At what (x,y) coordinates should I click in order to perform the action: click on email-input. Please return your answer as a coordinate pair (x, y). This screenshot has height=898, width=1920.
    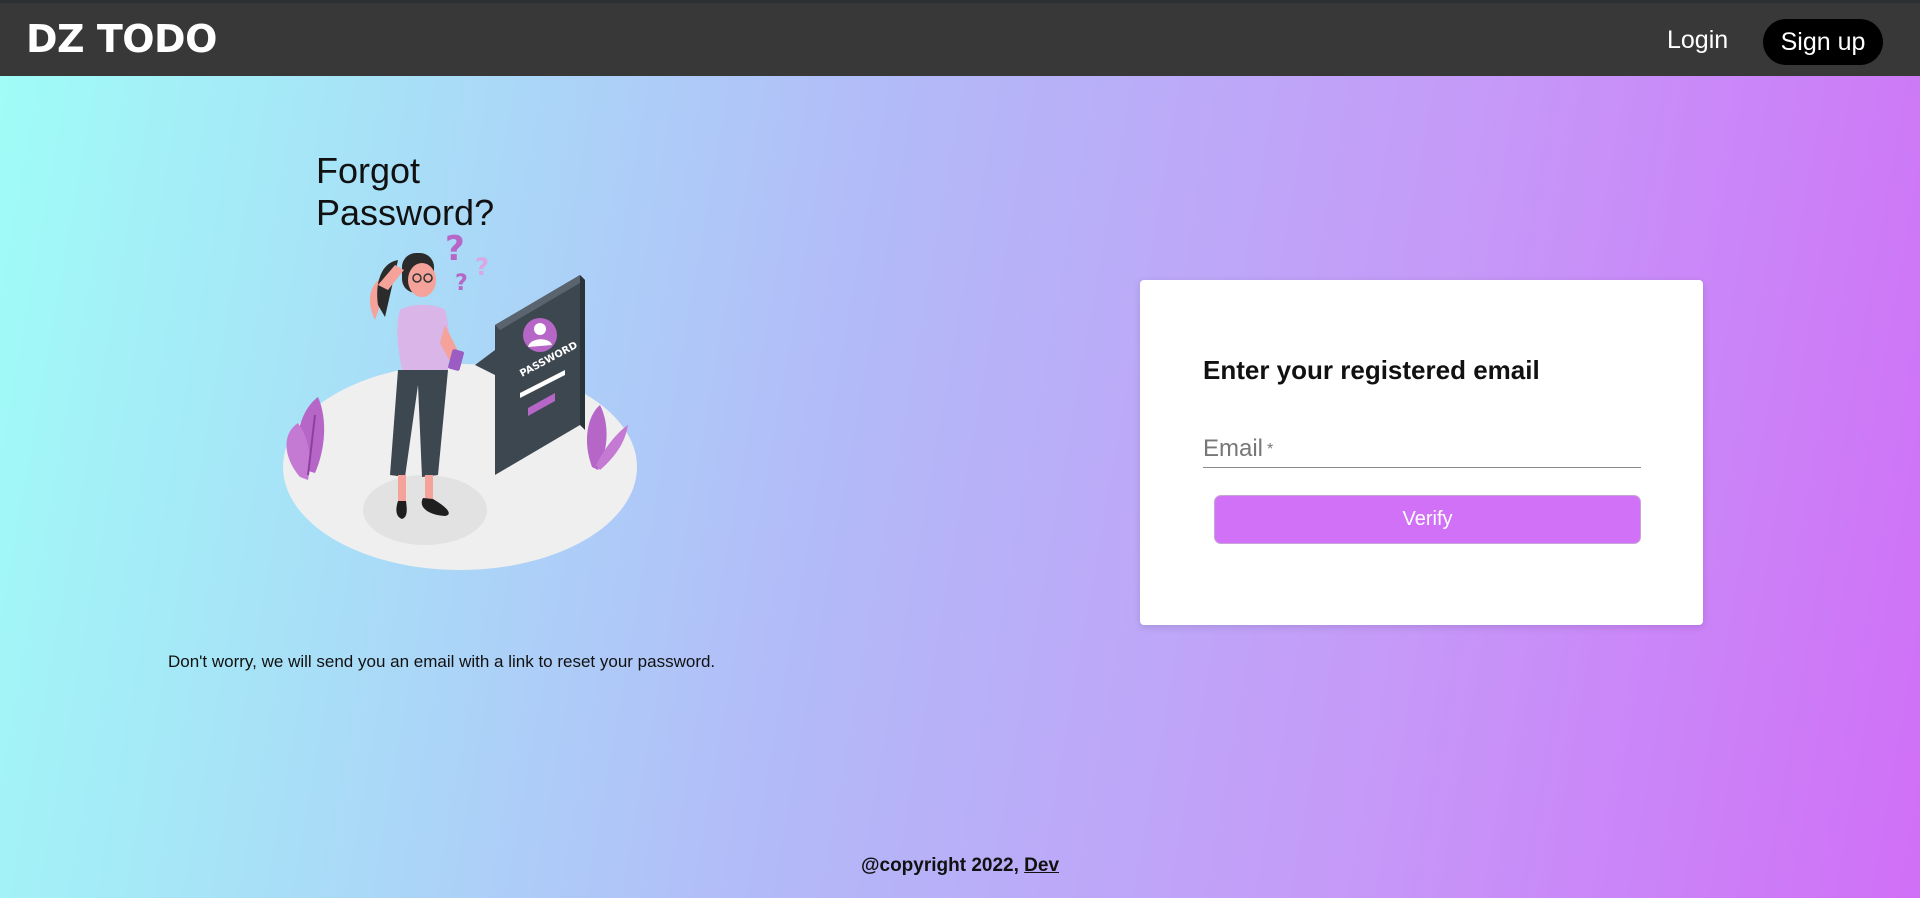
    Looking at the image, I should click on (1422, 448).